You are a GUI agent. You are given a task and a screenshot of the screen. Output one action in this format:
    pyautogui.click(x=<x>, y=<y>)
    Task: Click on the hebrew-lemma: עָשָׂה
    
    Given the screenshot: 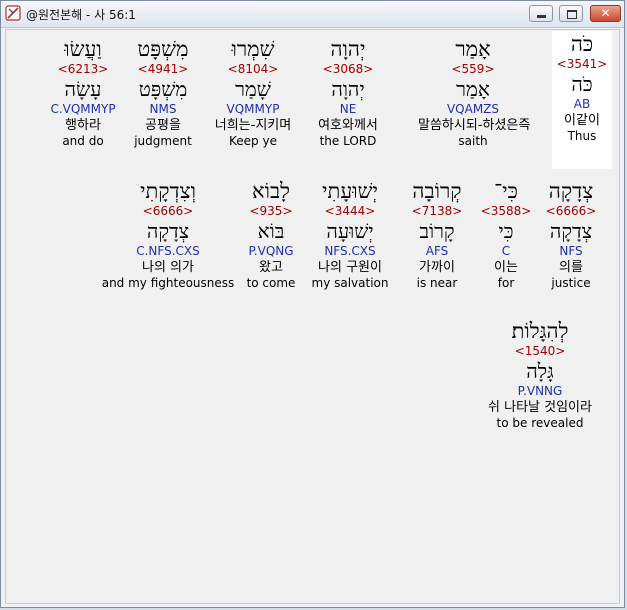 What is the action you would take?
    pyautogui.click(x=83, y=89)
    